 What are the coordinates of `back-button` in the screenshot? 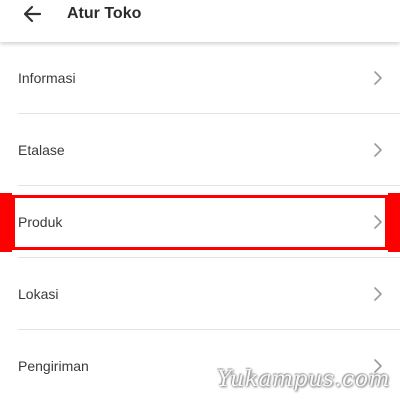 It's located at (32, 14).